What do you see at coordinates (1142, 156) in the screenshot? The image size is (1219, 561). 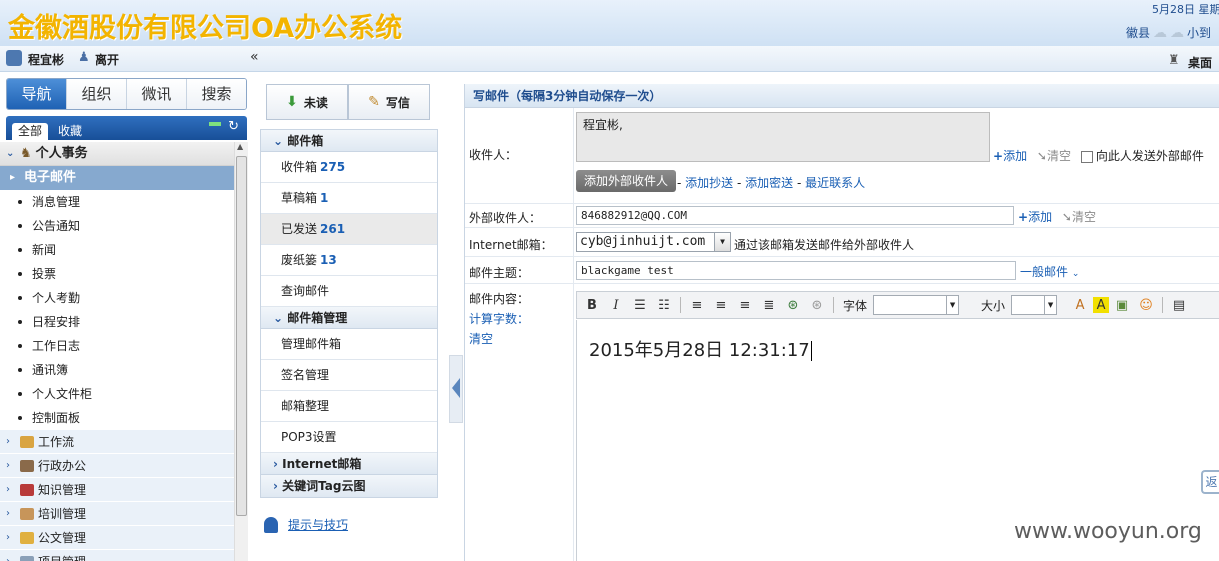 I see `external-send-option: 向此人发送外部邮件` at bounding box center [1142, 156].